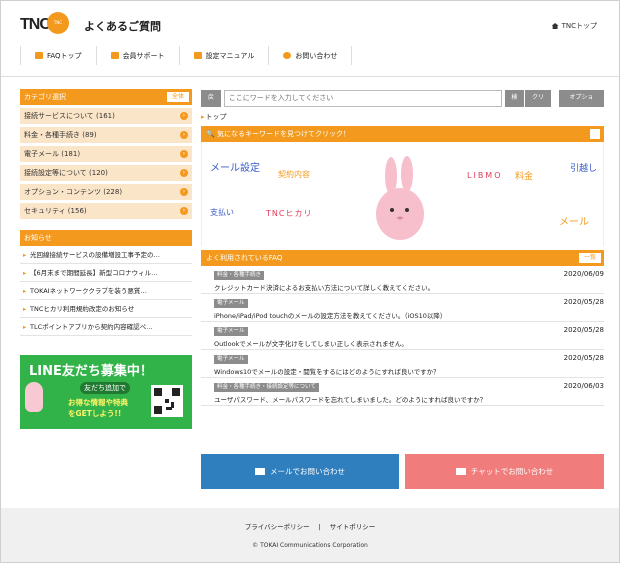 The height and width of the screenshot is (563, 620). I want to click on nav-item-member-support: 会員サポート, so click(138, 55).